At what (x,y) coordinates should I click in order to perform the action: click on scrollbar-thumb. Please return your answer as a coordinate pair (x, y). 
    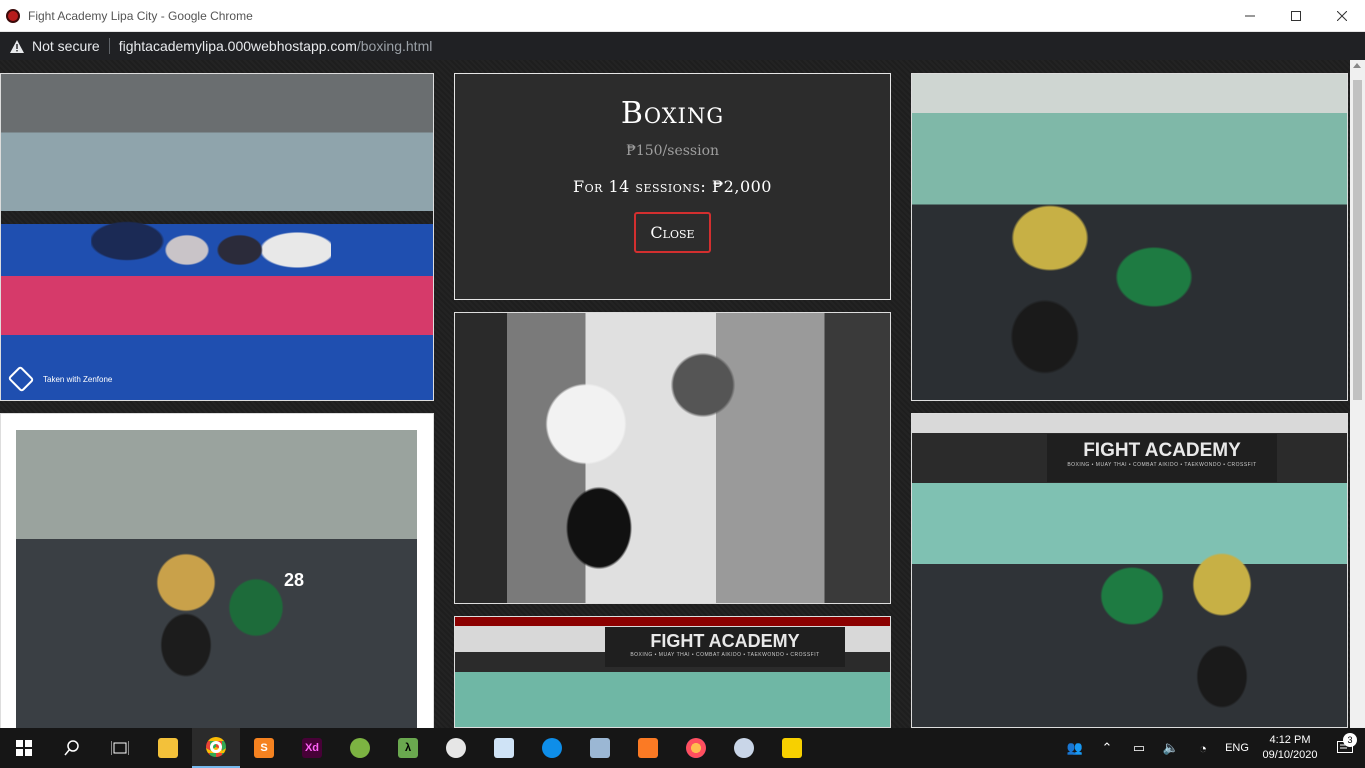
    Looking at the image, I should click on (1357, 240).